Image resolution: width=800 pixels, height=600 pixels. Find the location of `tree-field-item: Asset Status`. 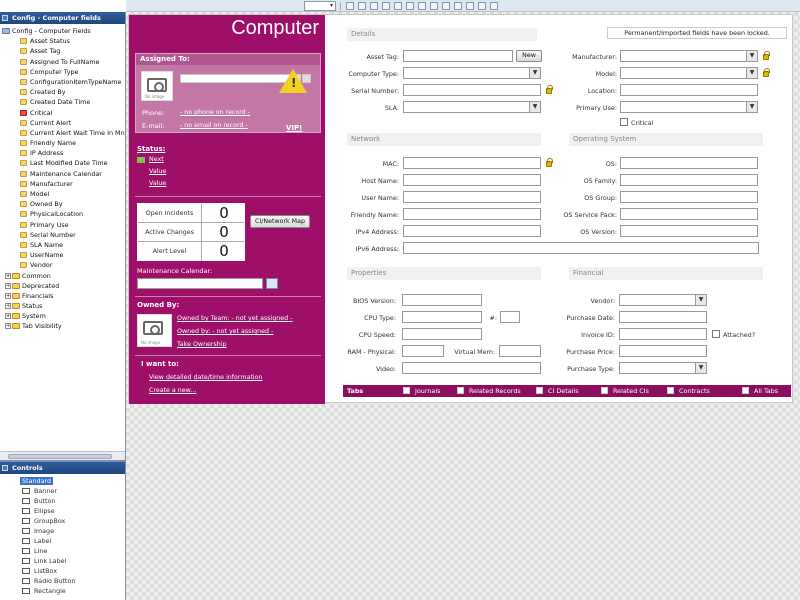

tree-field-item: Asset Status is located at coordinates (63, 41).